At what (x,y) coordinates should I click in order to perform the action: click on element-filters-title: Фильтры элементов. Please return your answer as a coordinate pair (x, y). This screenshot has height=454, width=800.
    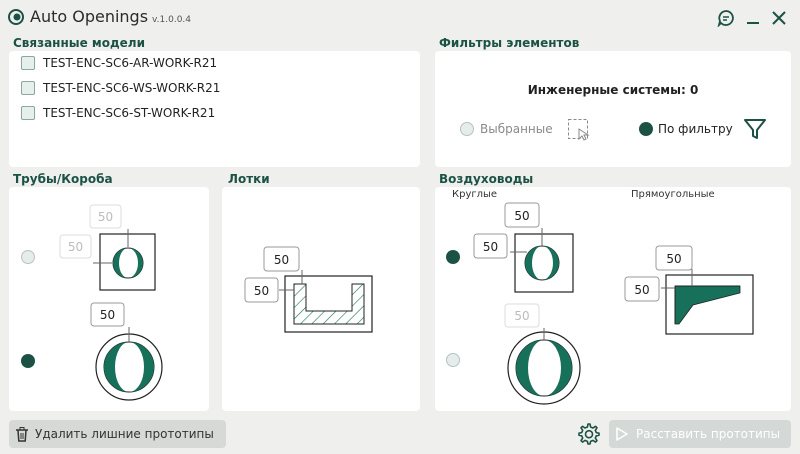
    Looking at the image, I should click on (509, 43).